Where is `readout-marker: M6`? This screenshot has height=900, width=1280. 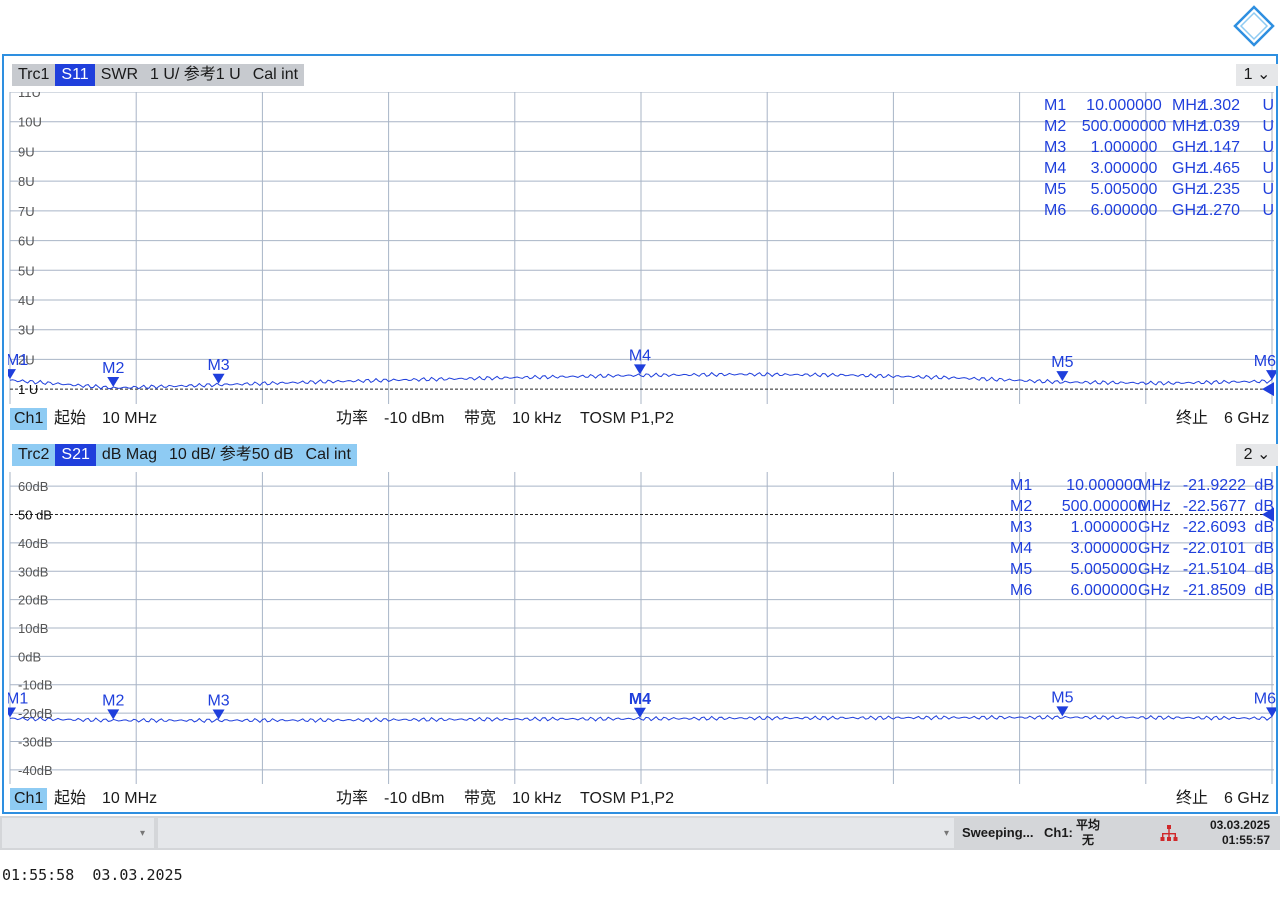 readout-marker: M6 is located at coordinates (1021, 590).